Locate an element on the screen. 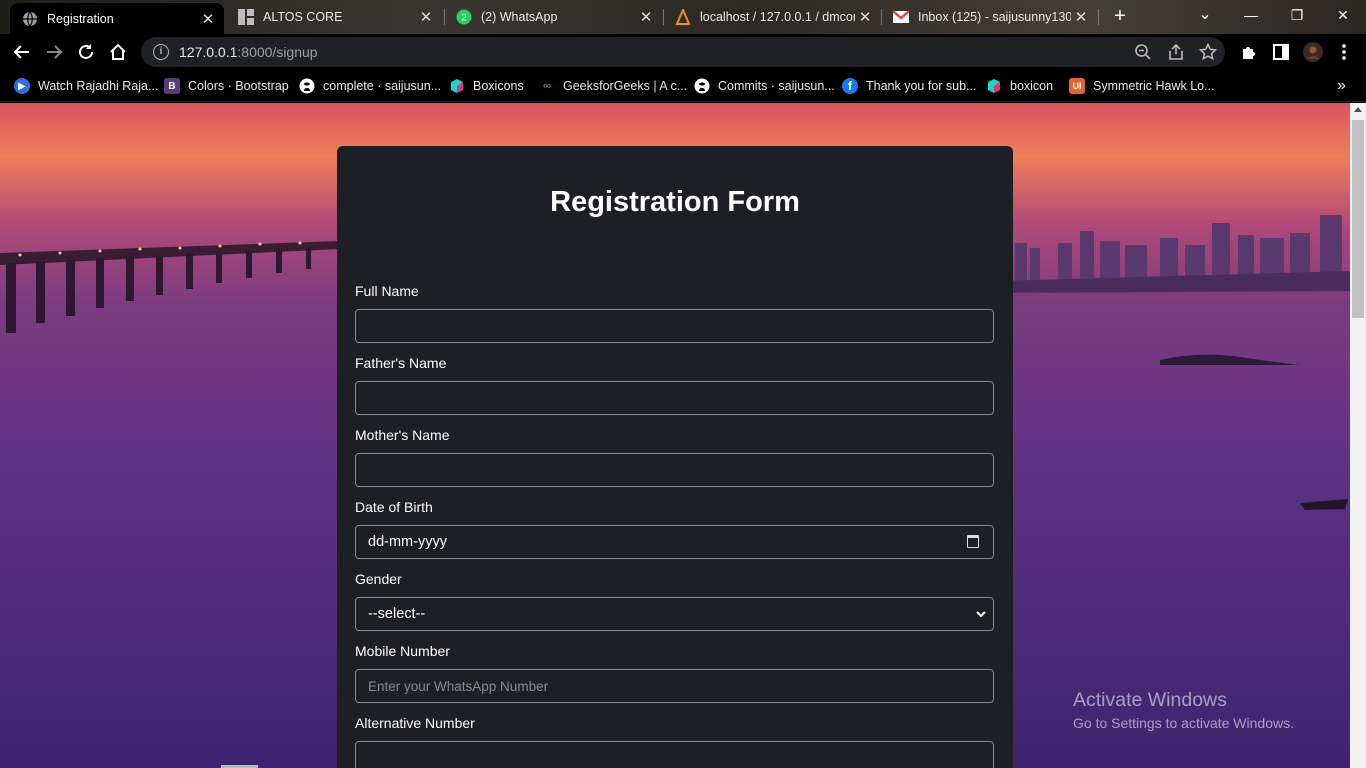 The width and height of the screenshot is (1366, 768). chevron-down-icon is located at coordinates (981, 614).